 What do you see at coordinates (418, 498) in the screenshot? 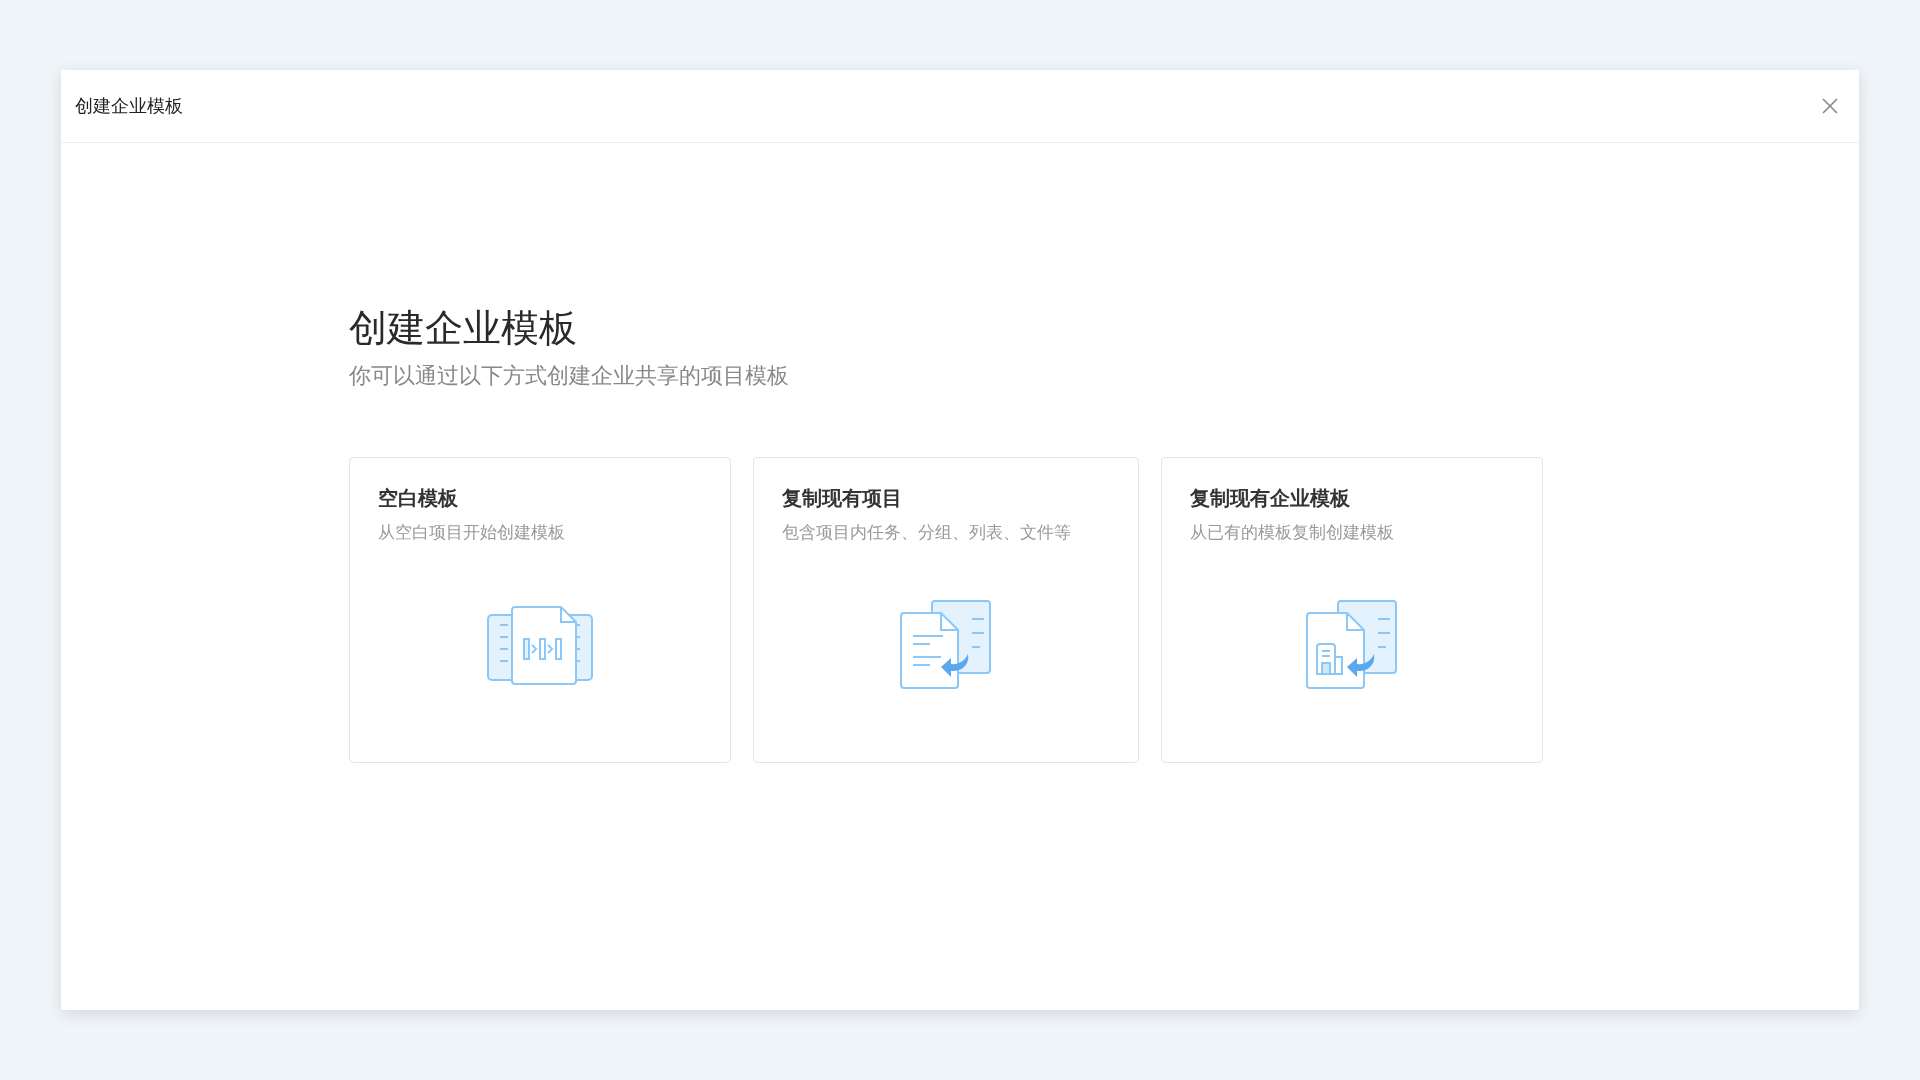
I see `option-title: 空白模板` at bounding box center [418, 498].